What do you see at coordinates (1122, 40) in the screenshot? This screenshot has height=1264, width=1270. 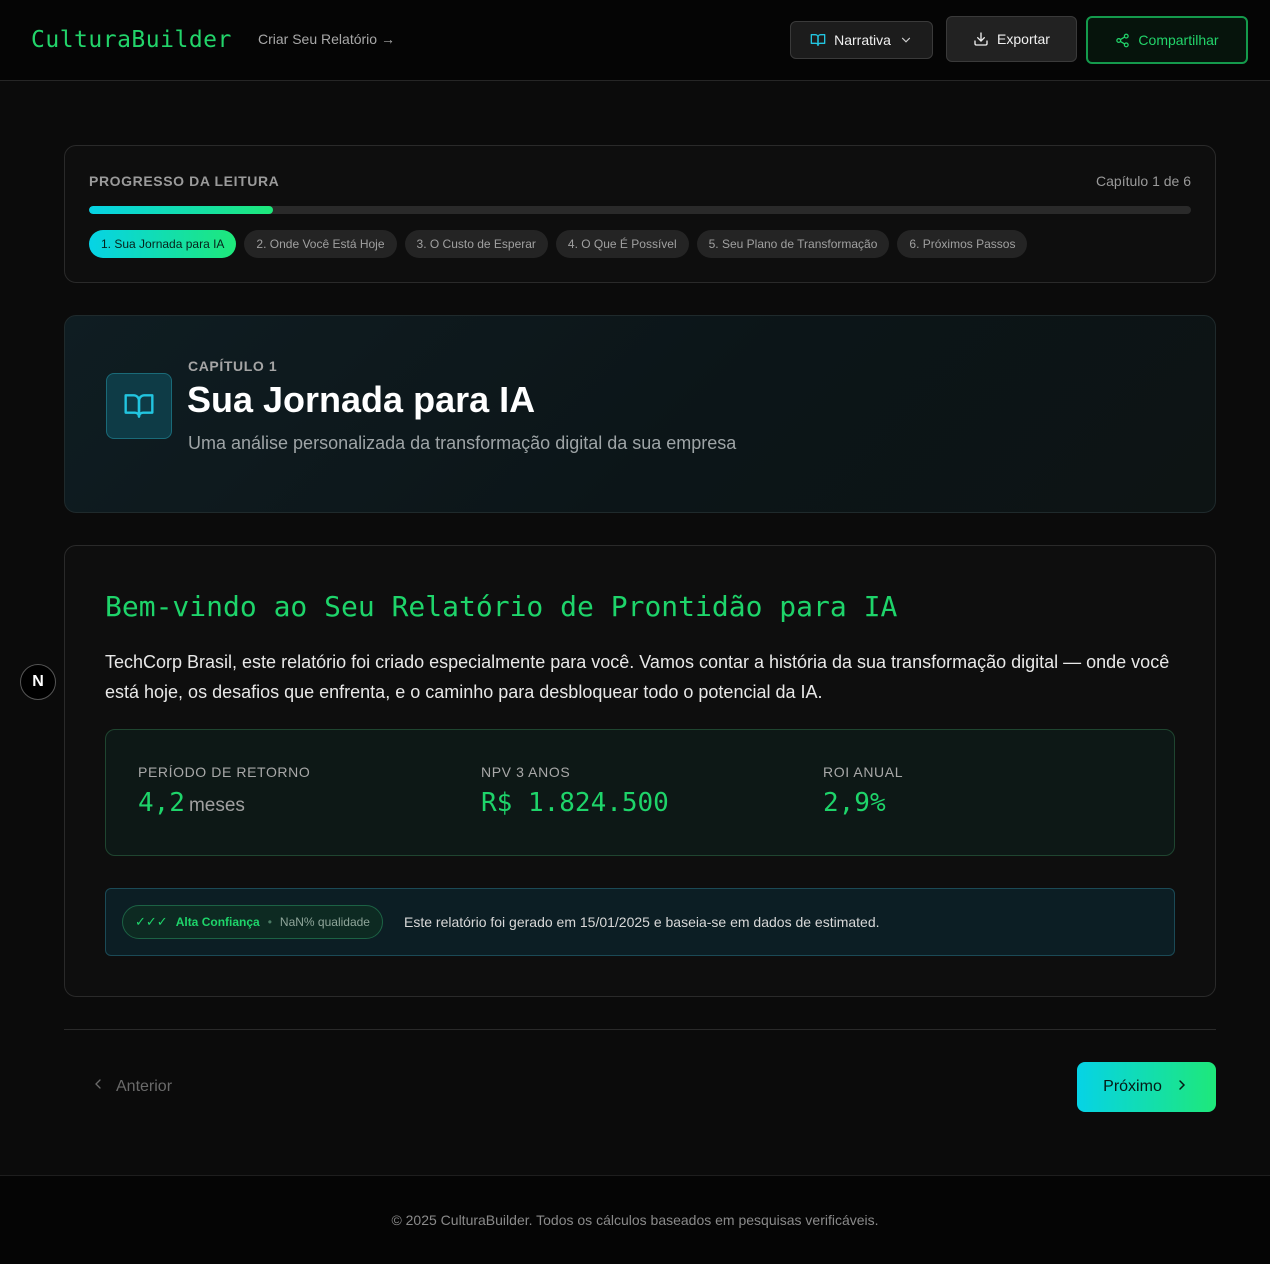 I see `share-icon` at bounding box center [1122, 40].